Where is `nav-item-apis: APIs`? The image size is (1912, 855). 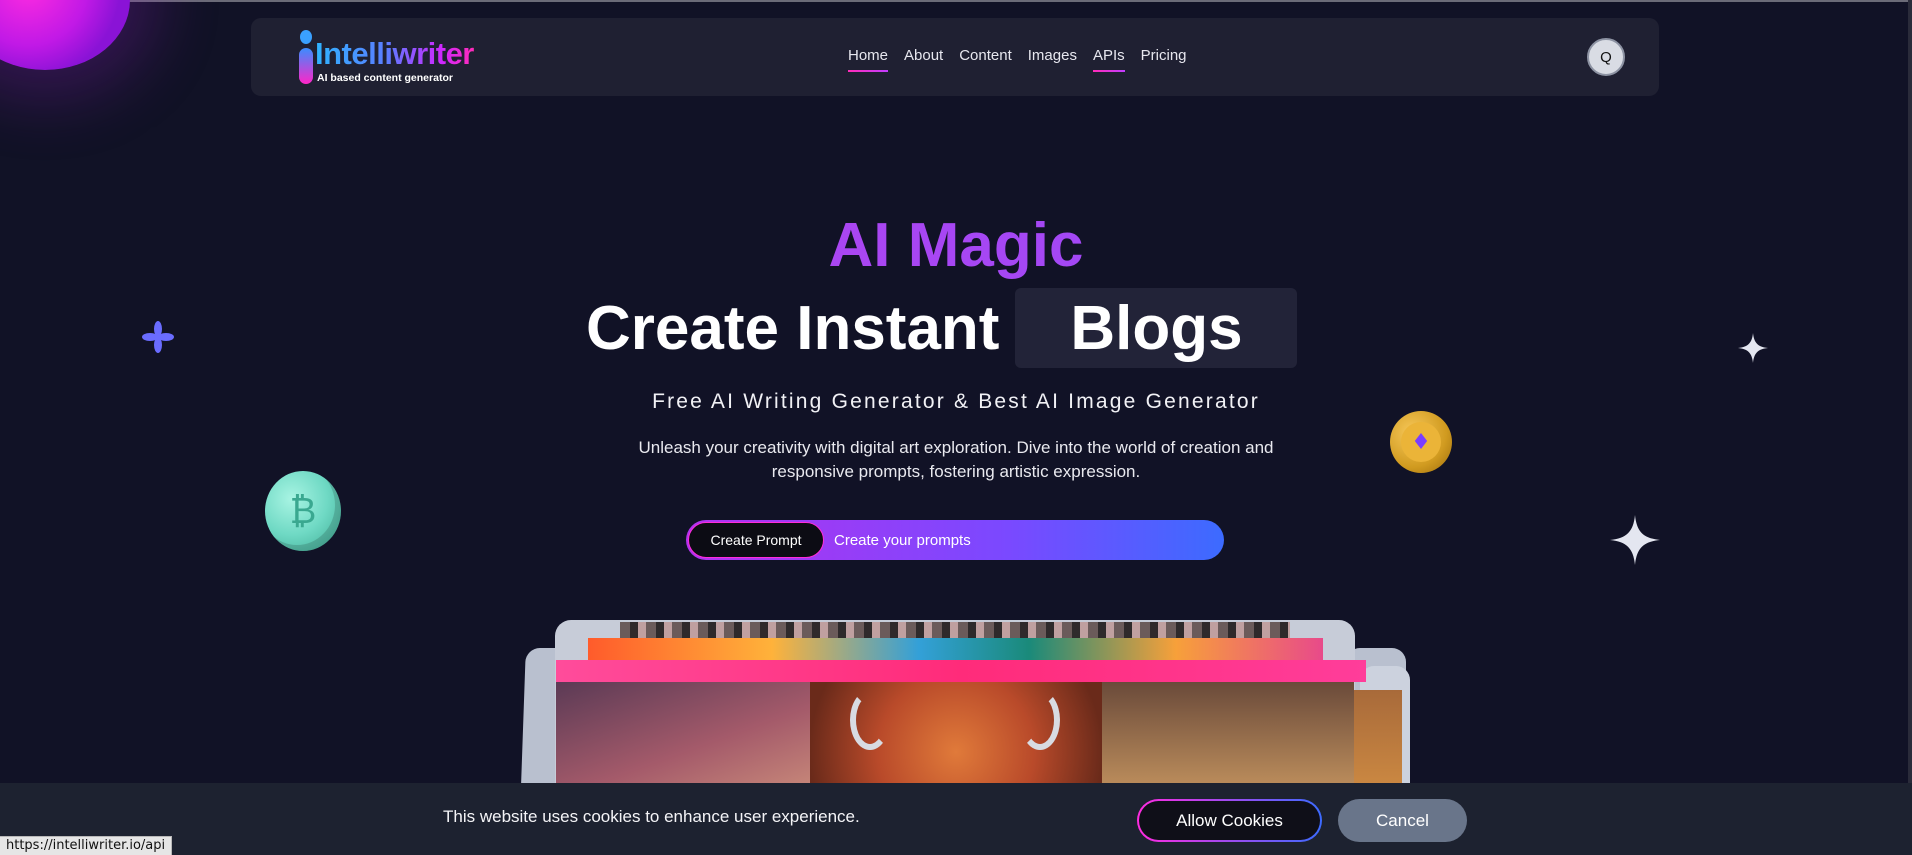
nav-item-apis: APIs is located at coordinates (1108, 59).